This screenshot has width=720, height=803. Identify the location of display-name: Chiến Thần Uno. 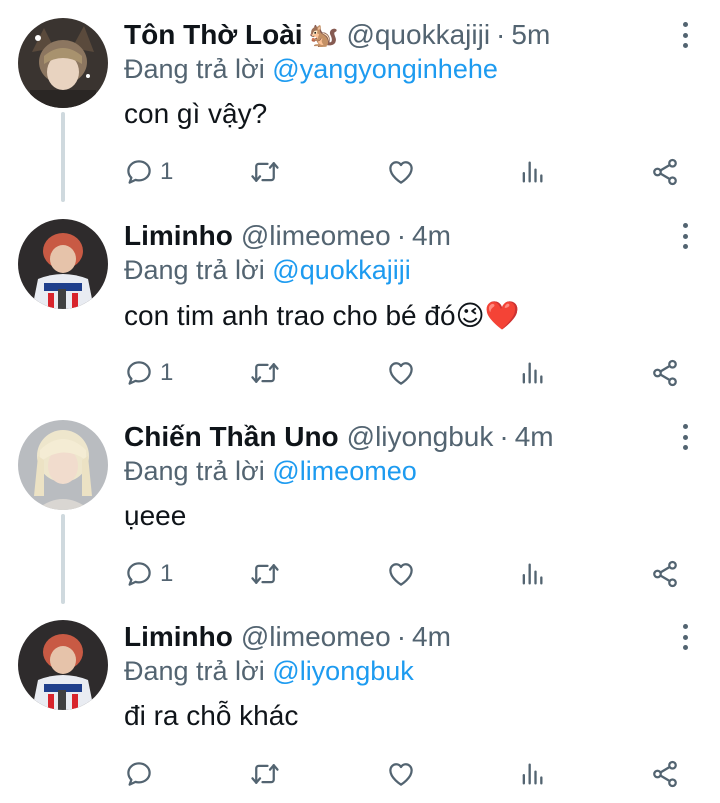
(231, 437).